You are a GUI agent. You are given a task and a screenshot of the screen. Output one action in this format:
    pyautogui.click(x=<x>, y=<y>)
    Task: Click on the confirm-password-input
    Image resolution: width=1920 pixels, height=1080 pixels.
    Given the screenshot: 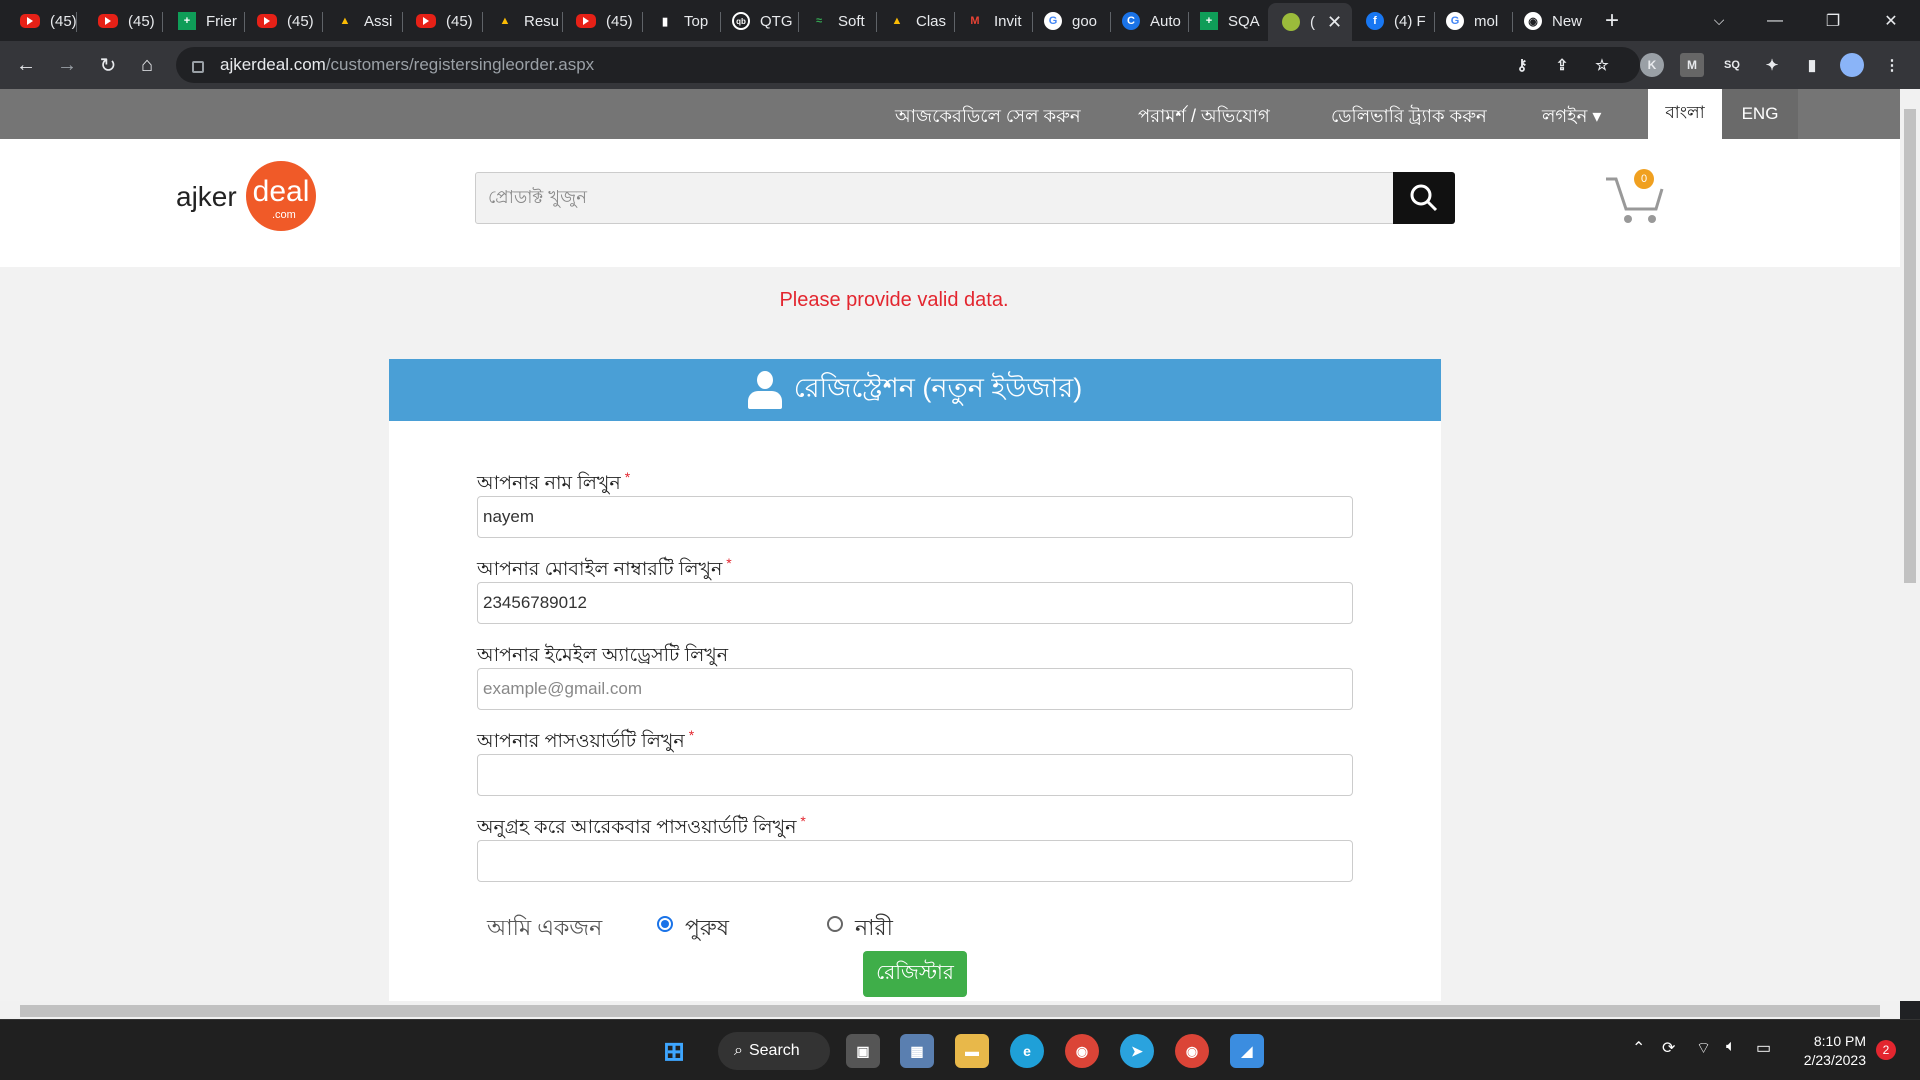 What is the action you would take?
    pyautogui.click(x=915, y=861)
    